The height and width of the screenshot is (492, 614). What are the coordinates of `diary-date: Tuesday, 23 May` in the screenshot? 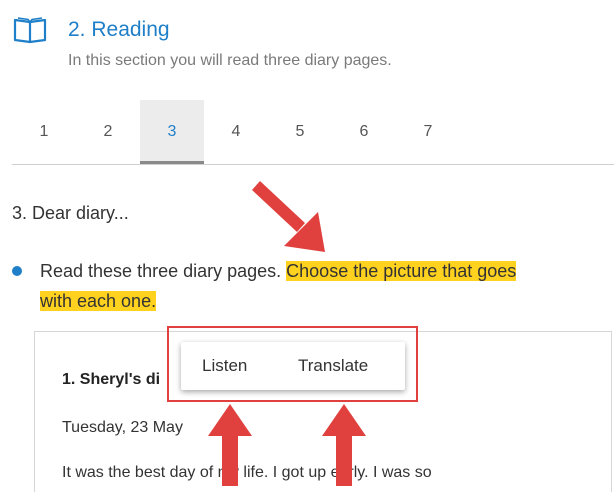 It's located at (122, 427).